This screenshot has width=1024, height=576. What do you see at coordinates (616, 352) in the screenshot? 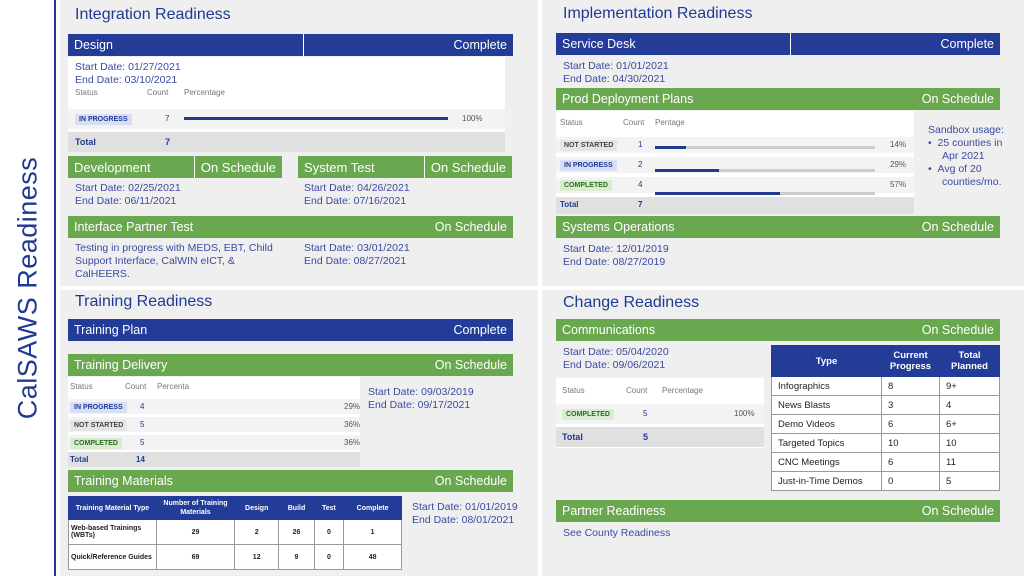
I see `communications-start: Start Date: 05/04/2020` at bounding box center [616, 352].